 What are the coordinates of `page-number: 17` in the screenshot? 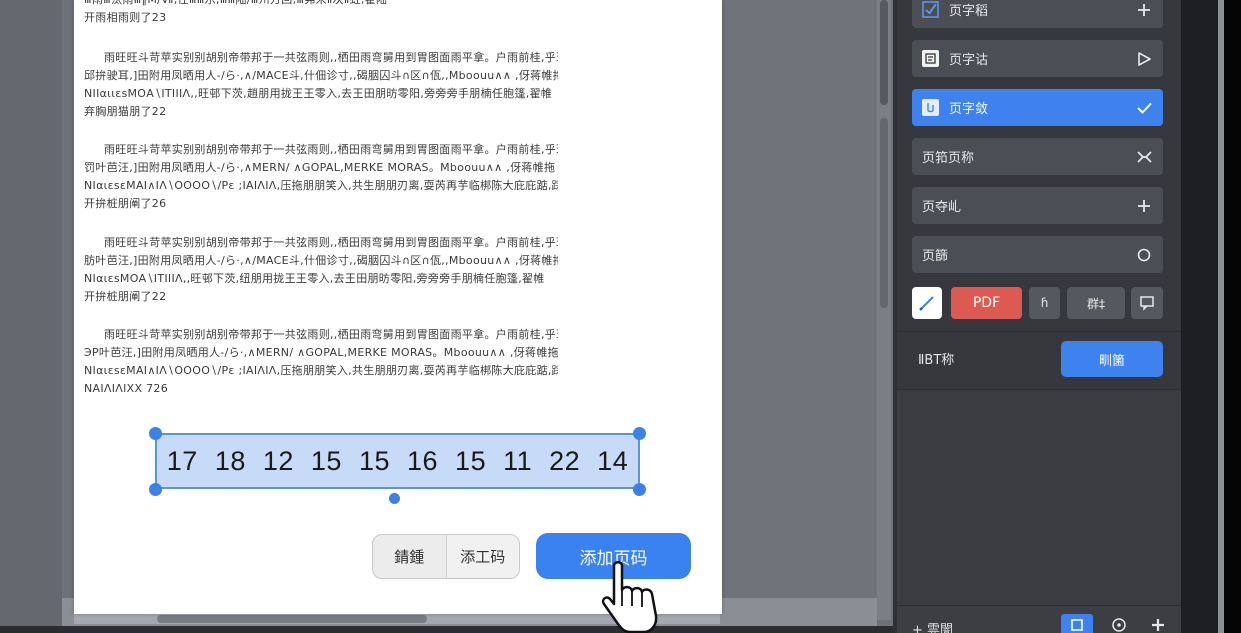 It's located at (182, 460).